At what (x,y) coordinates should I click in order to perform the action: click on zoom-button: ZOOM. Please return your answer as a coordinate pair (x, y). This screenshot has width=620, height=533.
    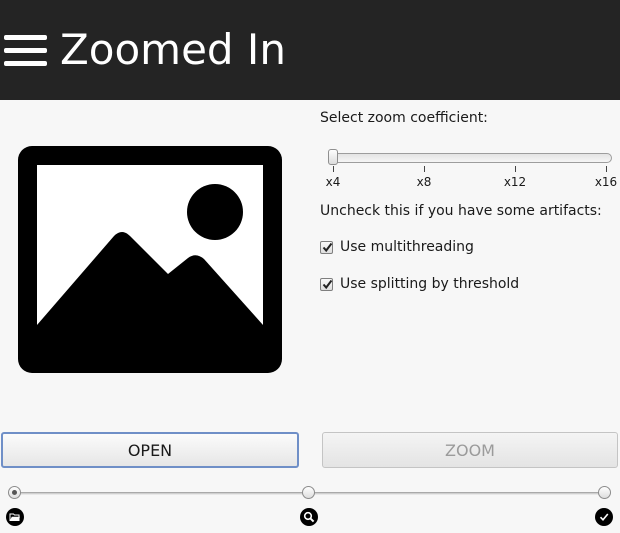
    Looking at the image, I should click on (470, 450).